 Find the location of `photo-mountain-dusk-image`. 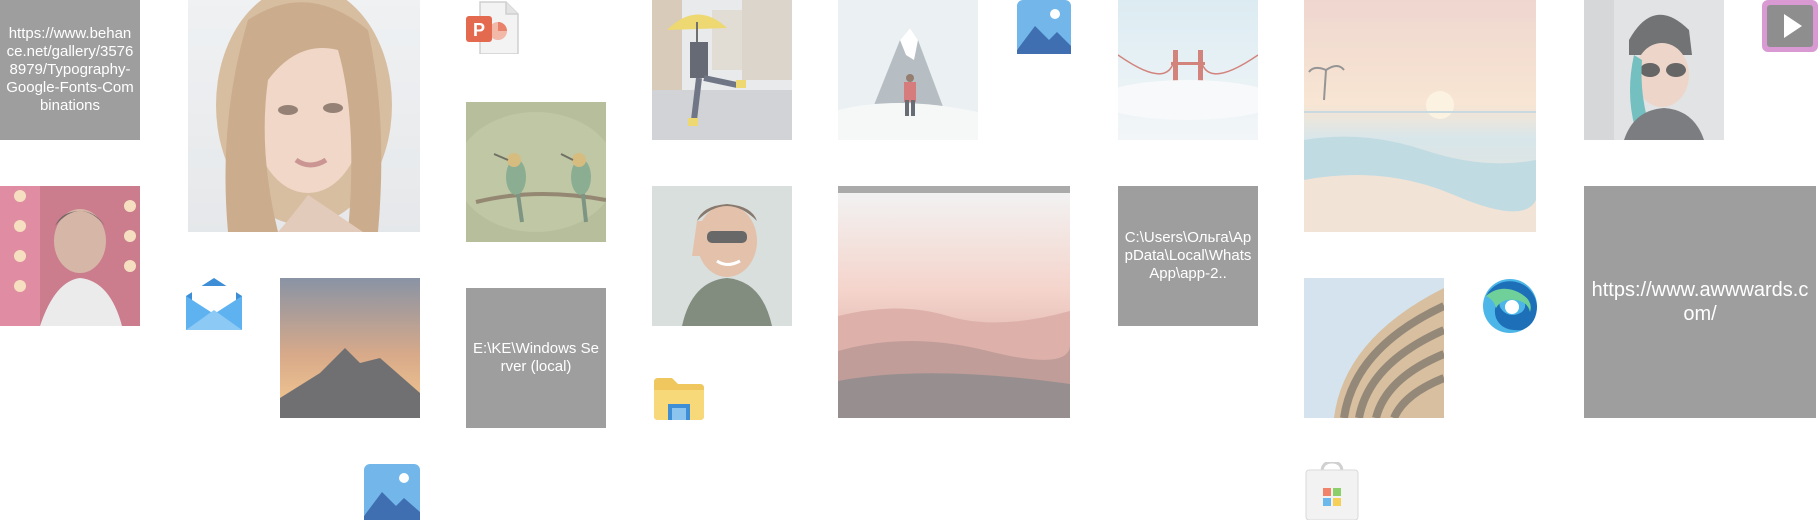

photo-mountain-dusk-image is located at coordinates (350, 348).